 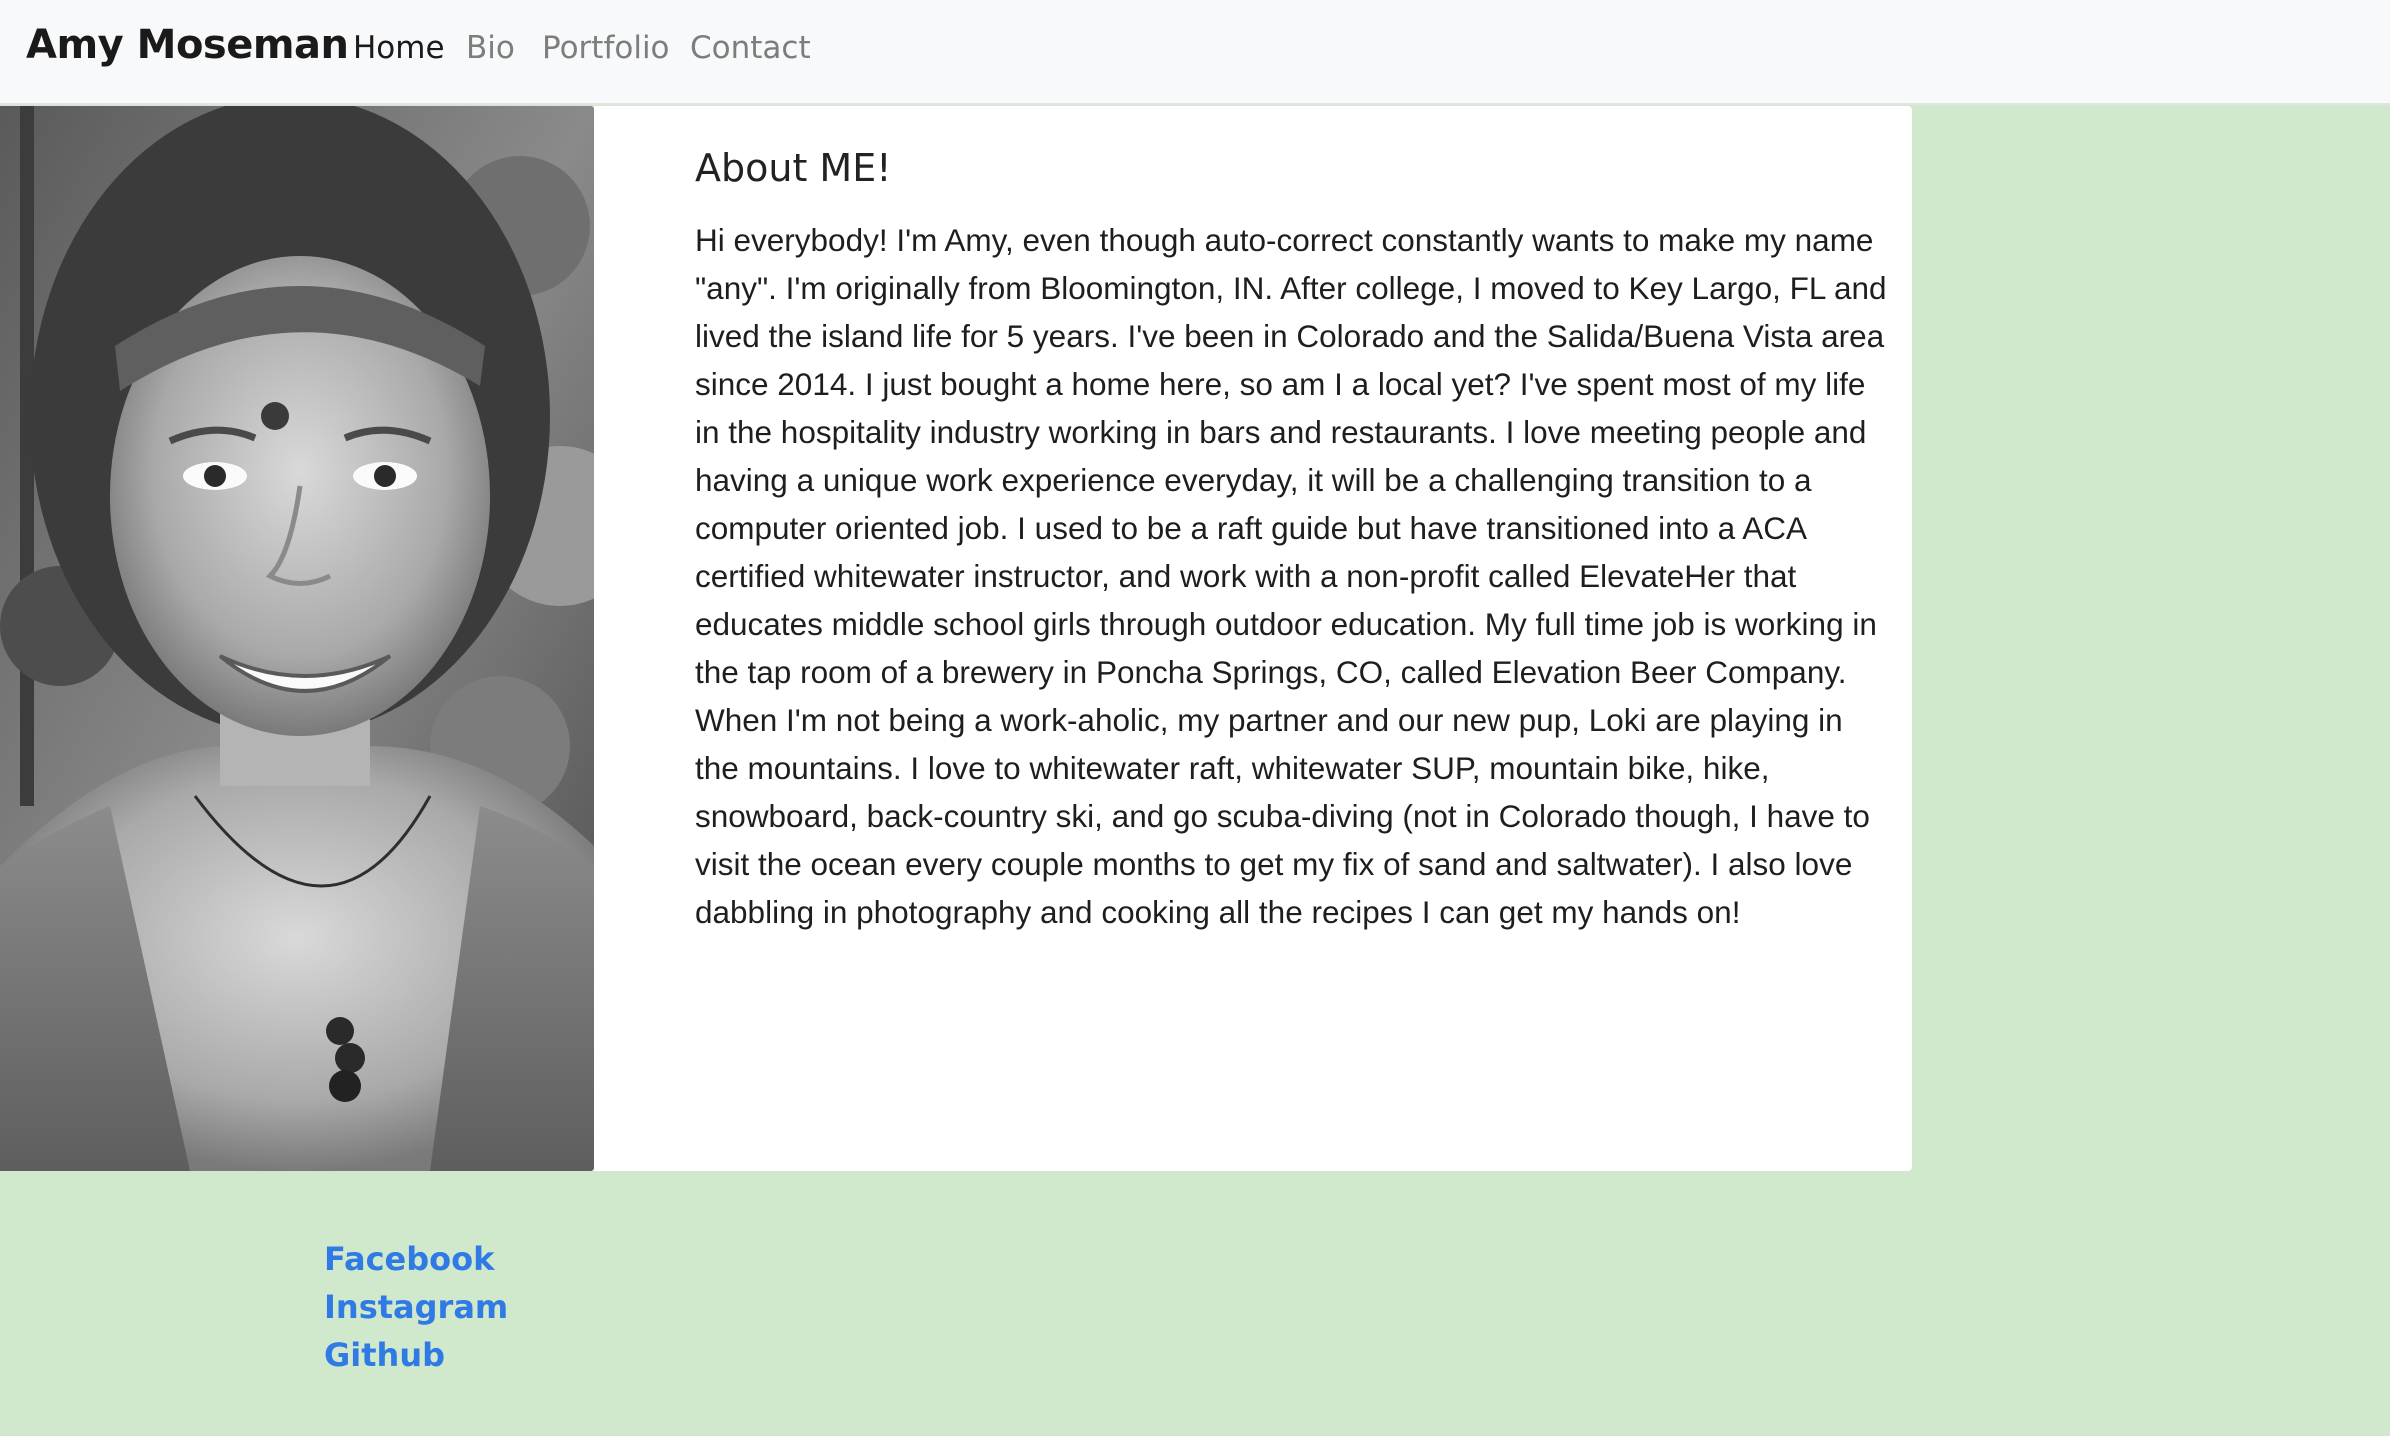 I want to click on instagram-link: Instagram, so click(x=416, y=1307).